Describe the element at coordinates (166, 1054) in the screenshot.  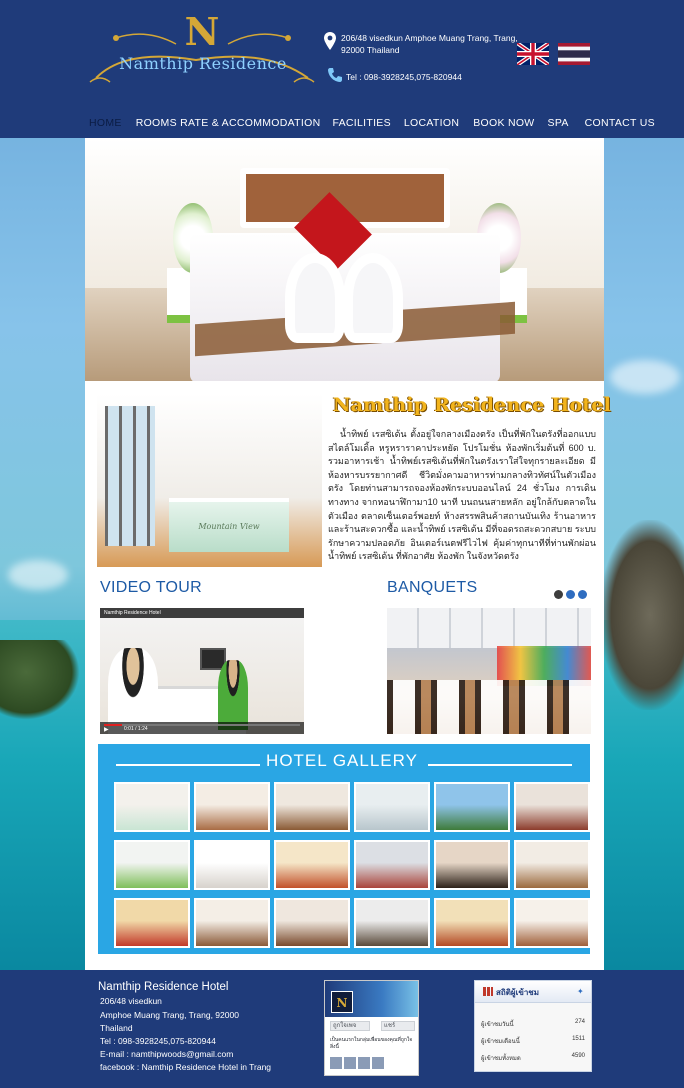
I see `footer-email: E-mail : namthipwoods@gmail.com` at that location.